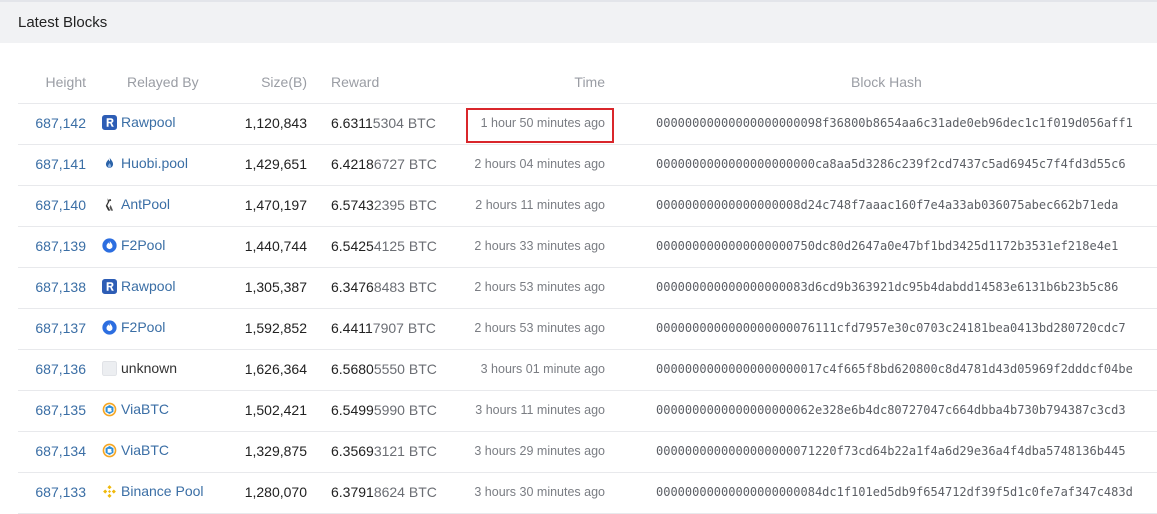 The image size is (1157, 514). What do you see at coordinates (60, 369) in the screenshot?
I see `block-height-link: 687,136` at bounding box center [60, 369].